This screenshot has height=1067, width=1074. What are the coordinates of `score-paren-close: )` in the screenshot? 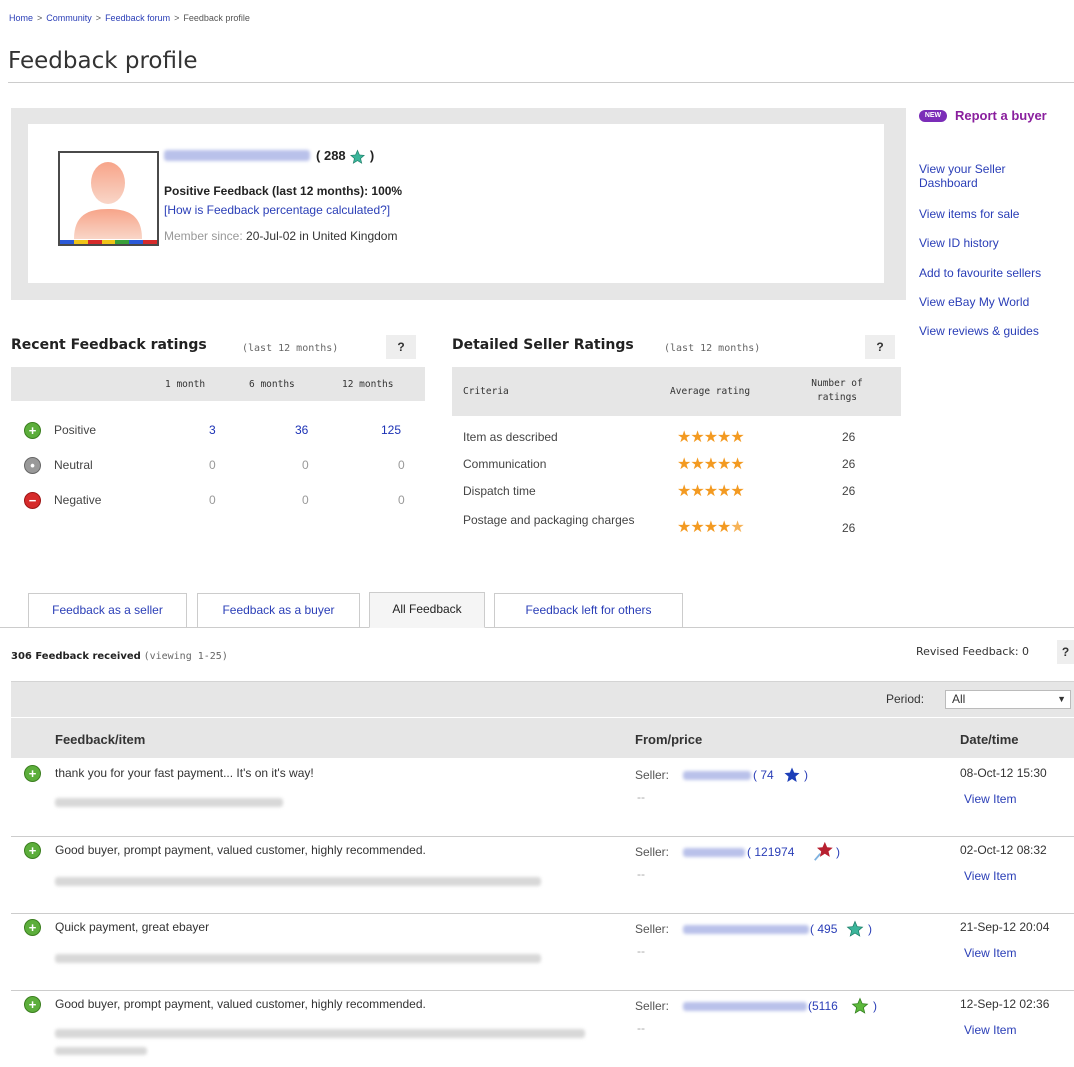 It's located at (372, 155).